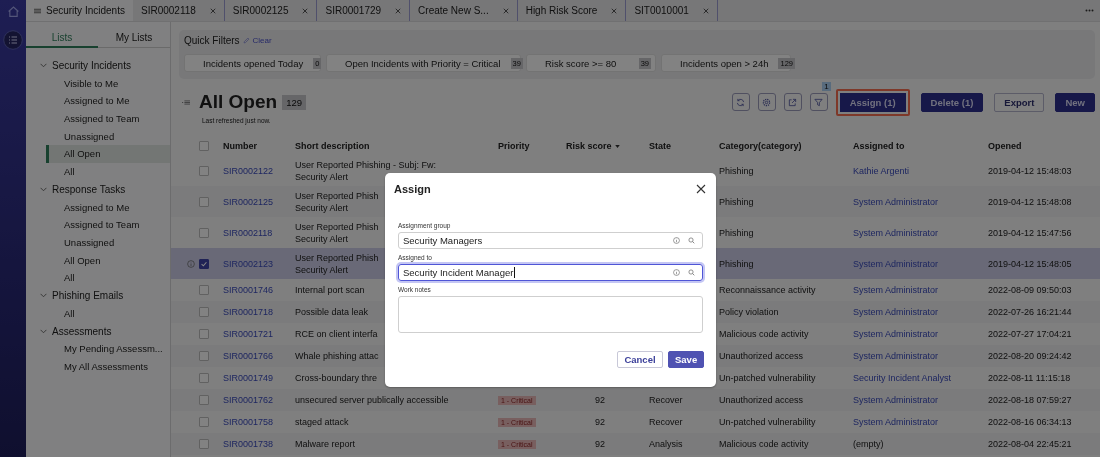  What do you see at coordinates (1030, 232) in the screenshot?
I see `table-cell: 2019-04-12 15:47:56` at bounding box center [1030, 232].